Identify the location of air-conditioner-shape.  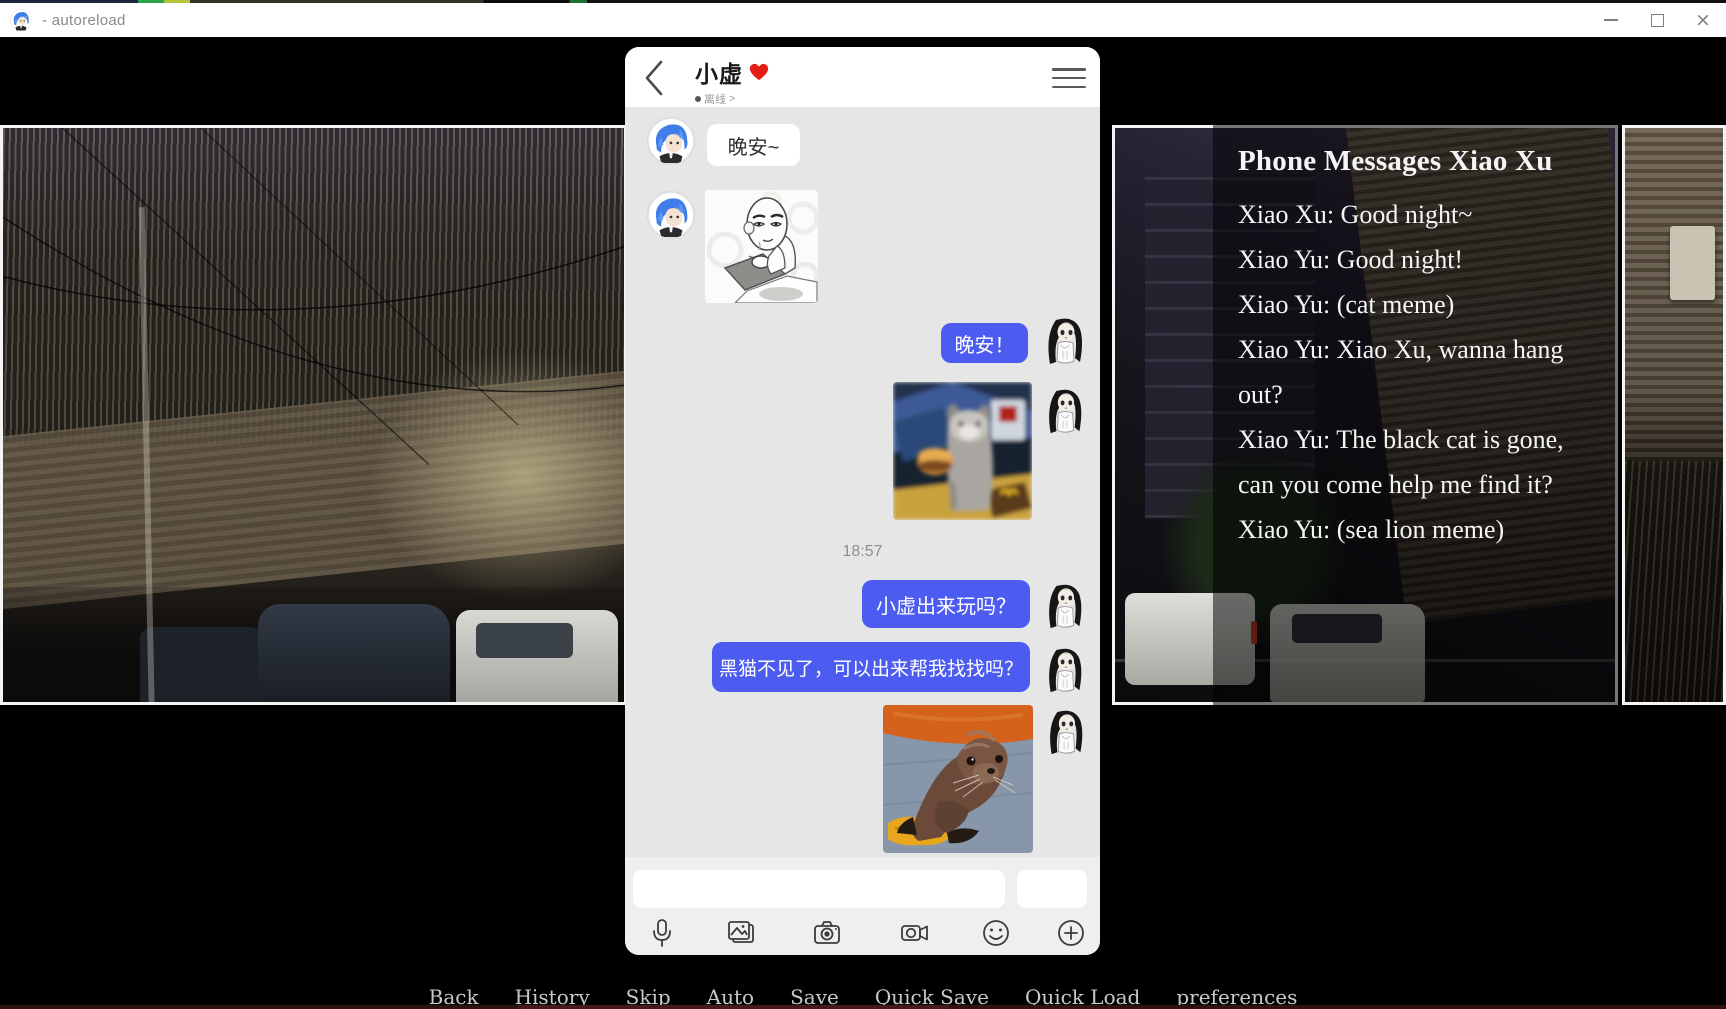
(1693, 263).